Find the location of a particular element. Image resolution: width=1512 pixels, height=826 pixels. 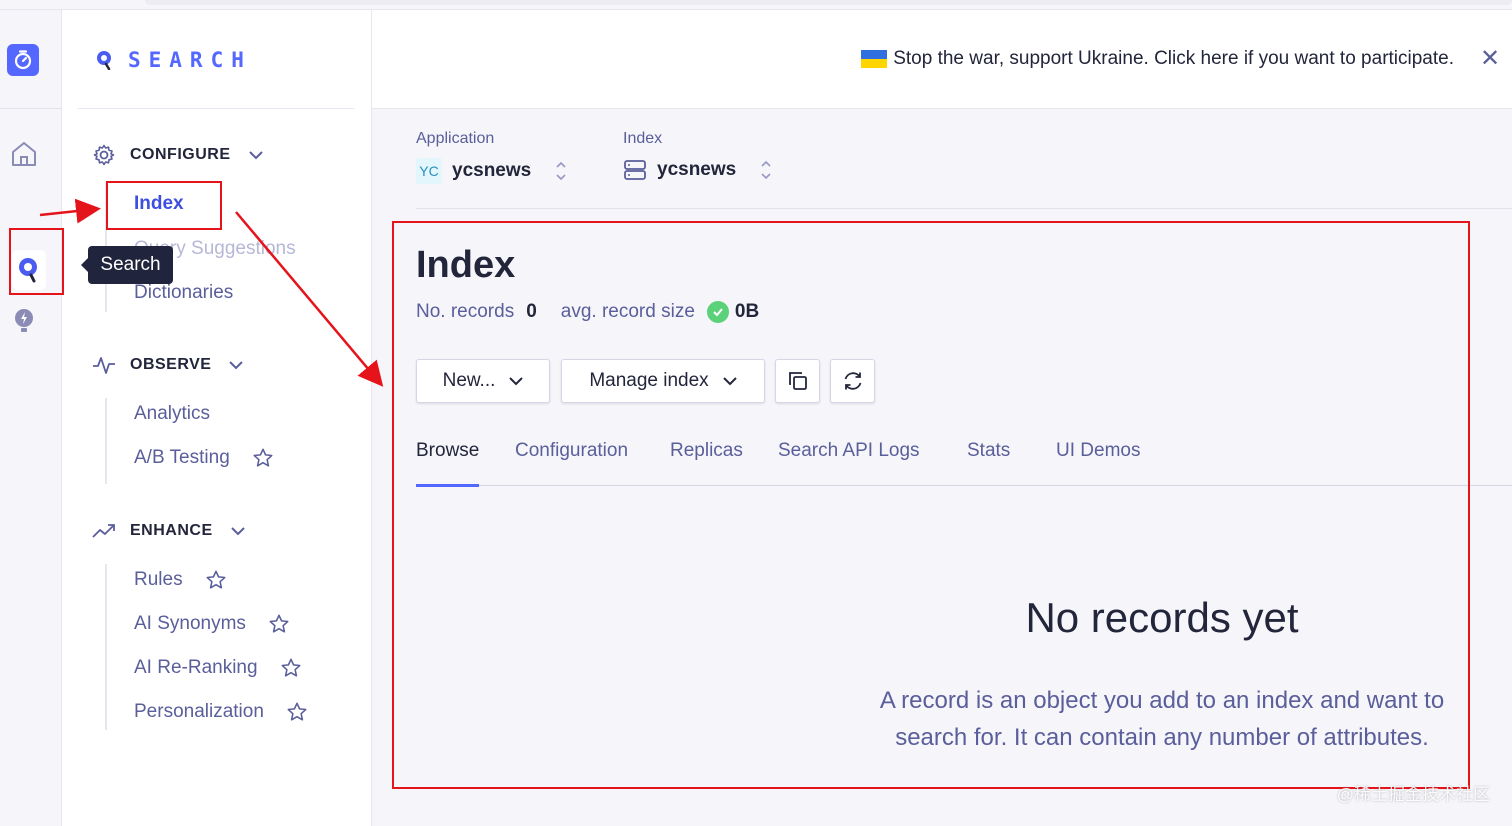

section-configure-label: CONFIGURE is located at coordinates (180, 154).